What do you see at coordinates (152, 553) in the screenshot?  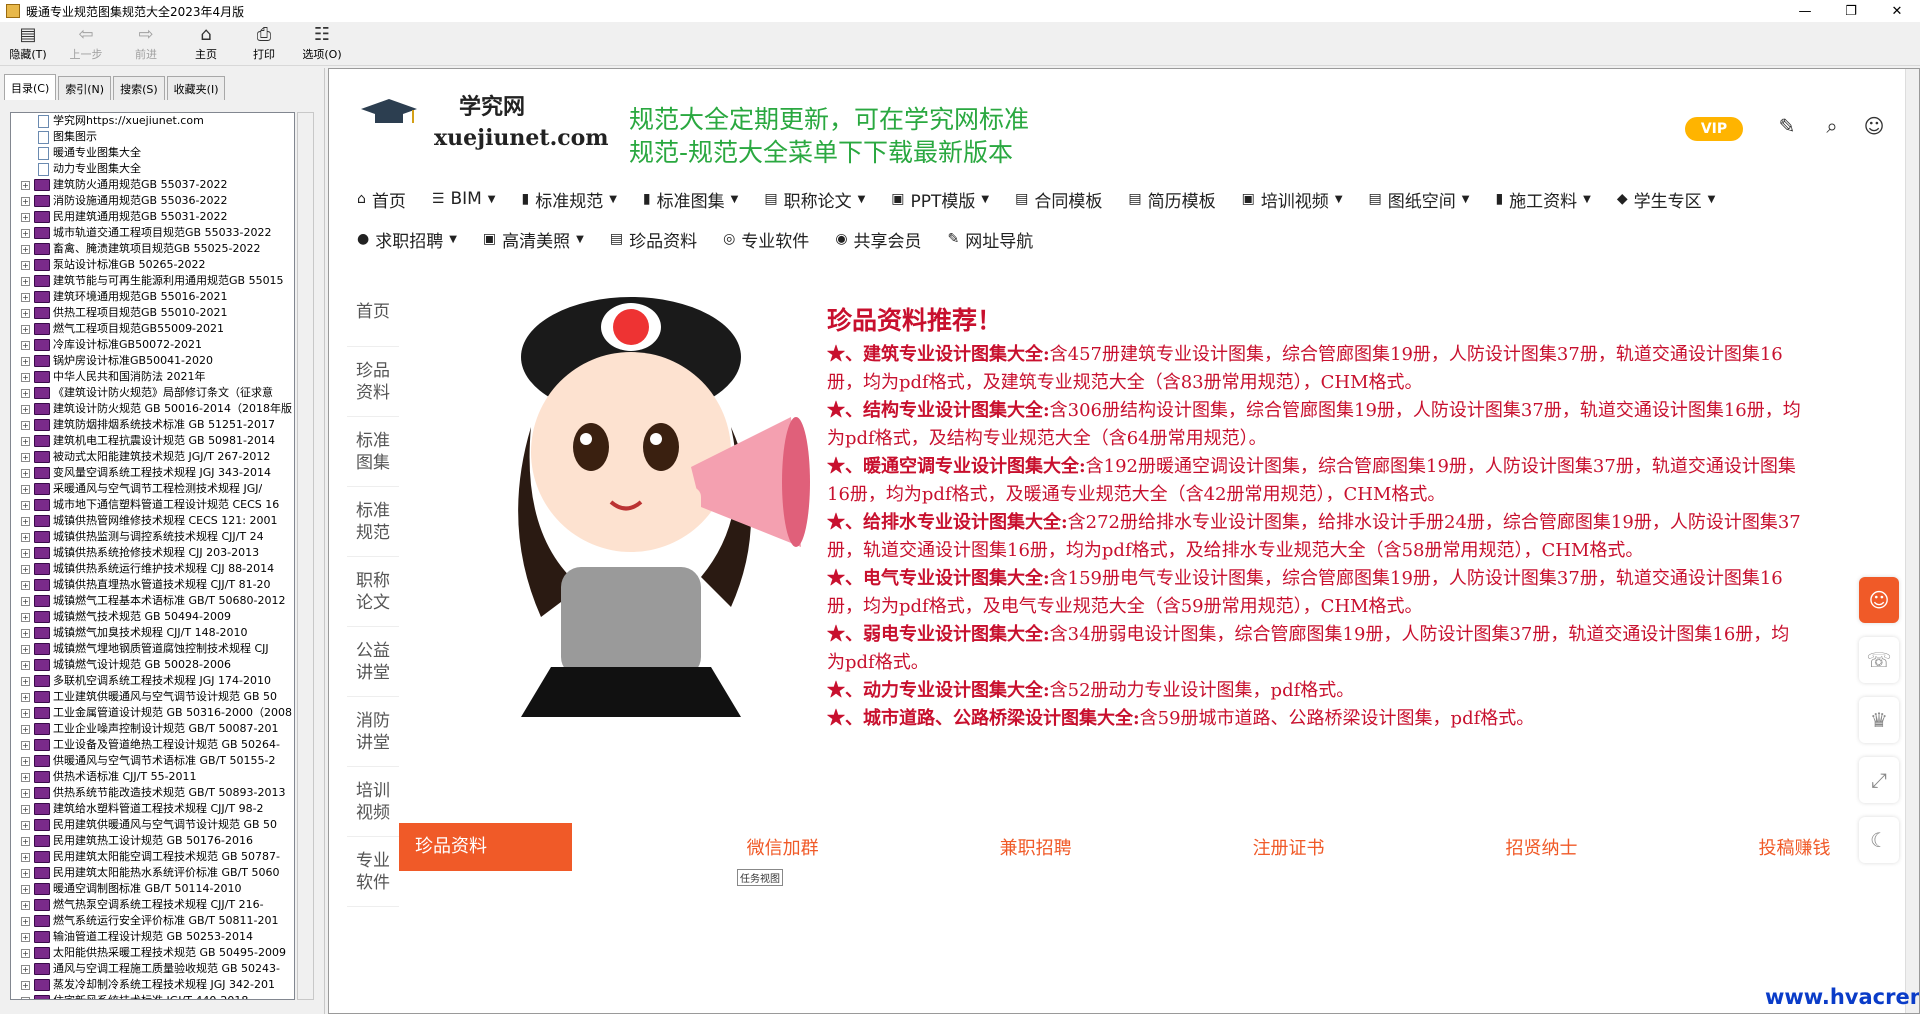 I see `tree-item: + 城镇供热系统抢修技术规程 CJJ 203-2013` at bounding box center [152, 553].